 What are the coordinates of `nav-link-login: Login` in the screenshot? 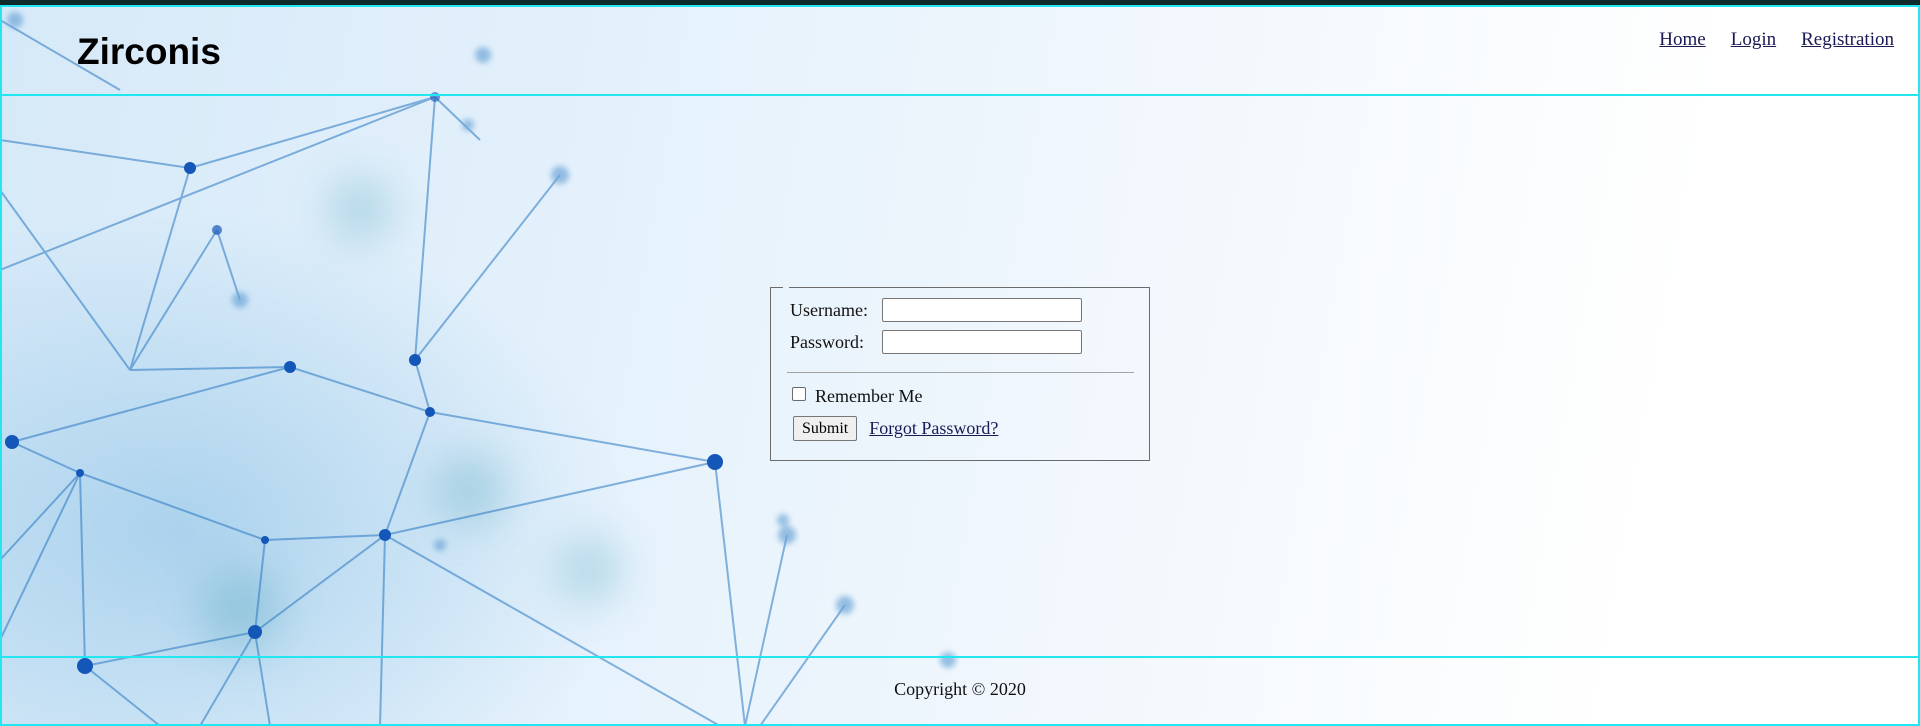 It's located at (1753, 40).